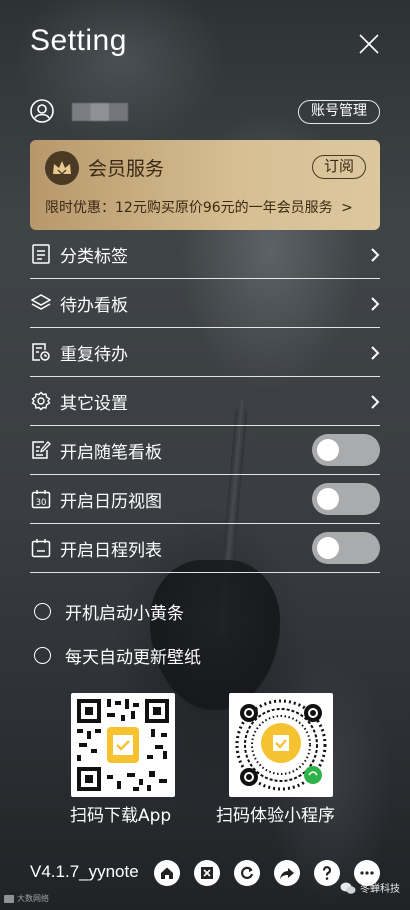  I want to click on watermark-right: 冬蝉科技, so click(370, 887).